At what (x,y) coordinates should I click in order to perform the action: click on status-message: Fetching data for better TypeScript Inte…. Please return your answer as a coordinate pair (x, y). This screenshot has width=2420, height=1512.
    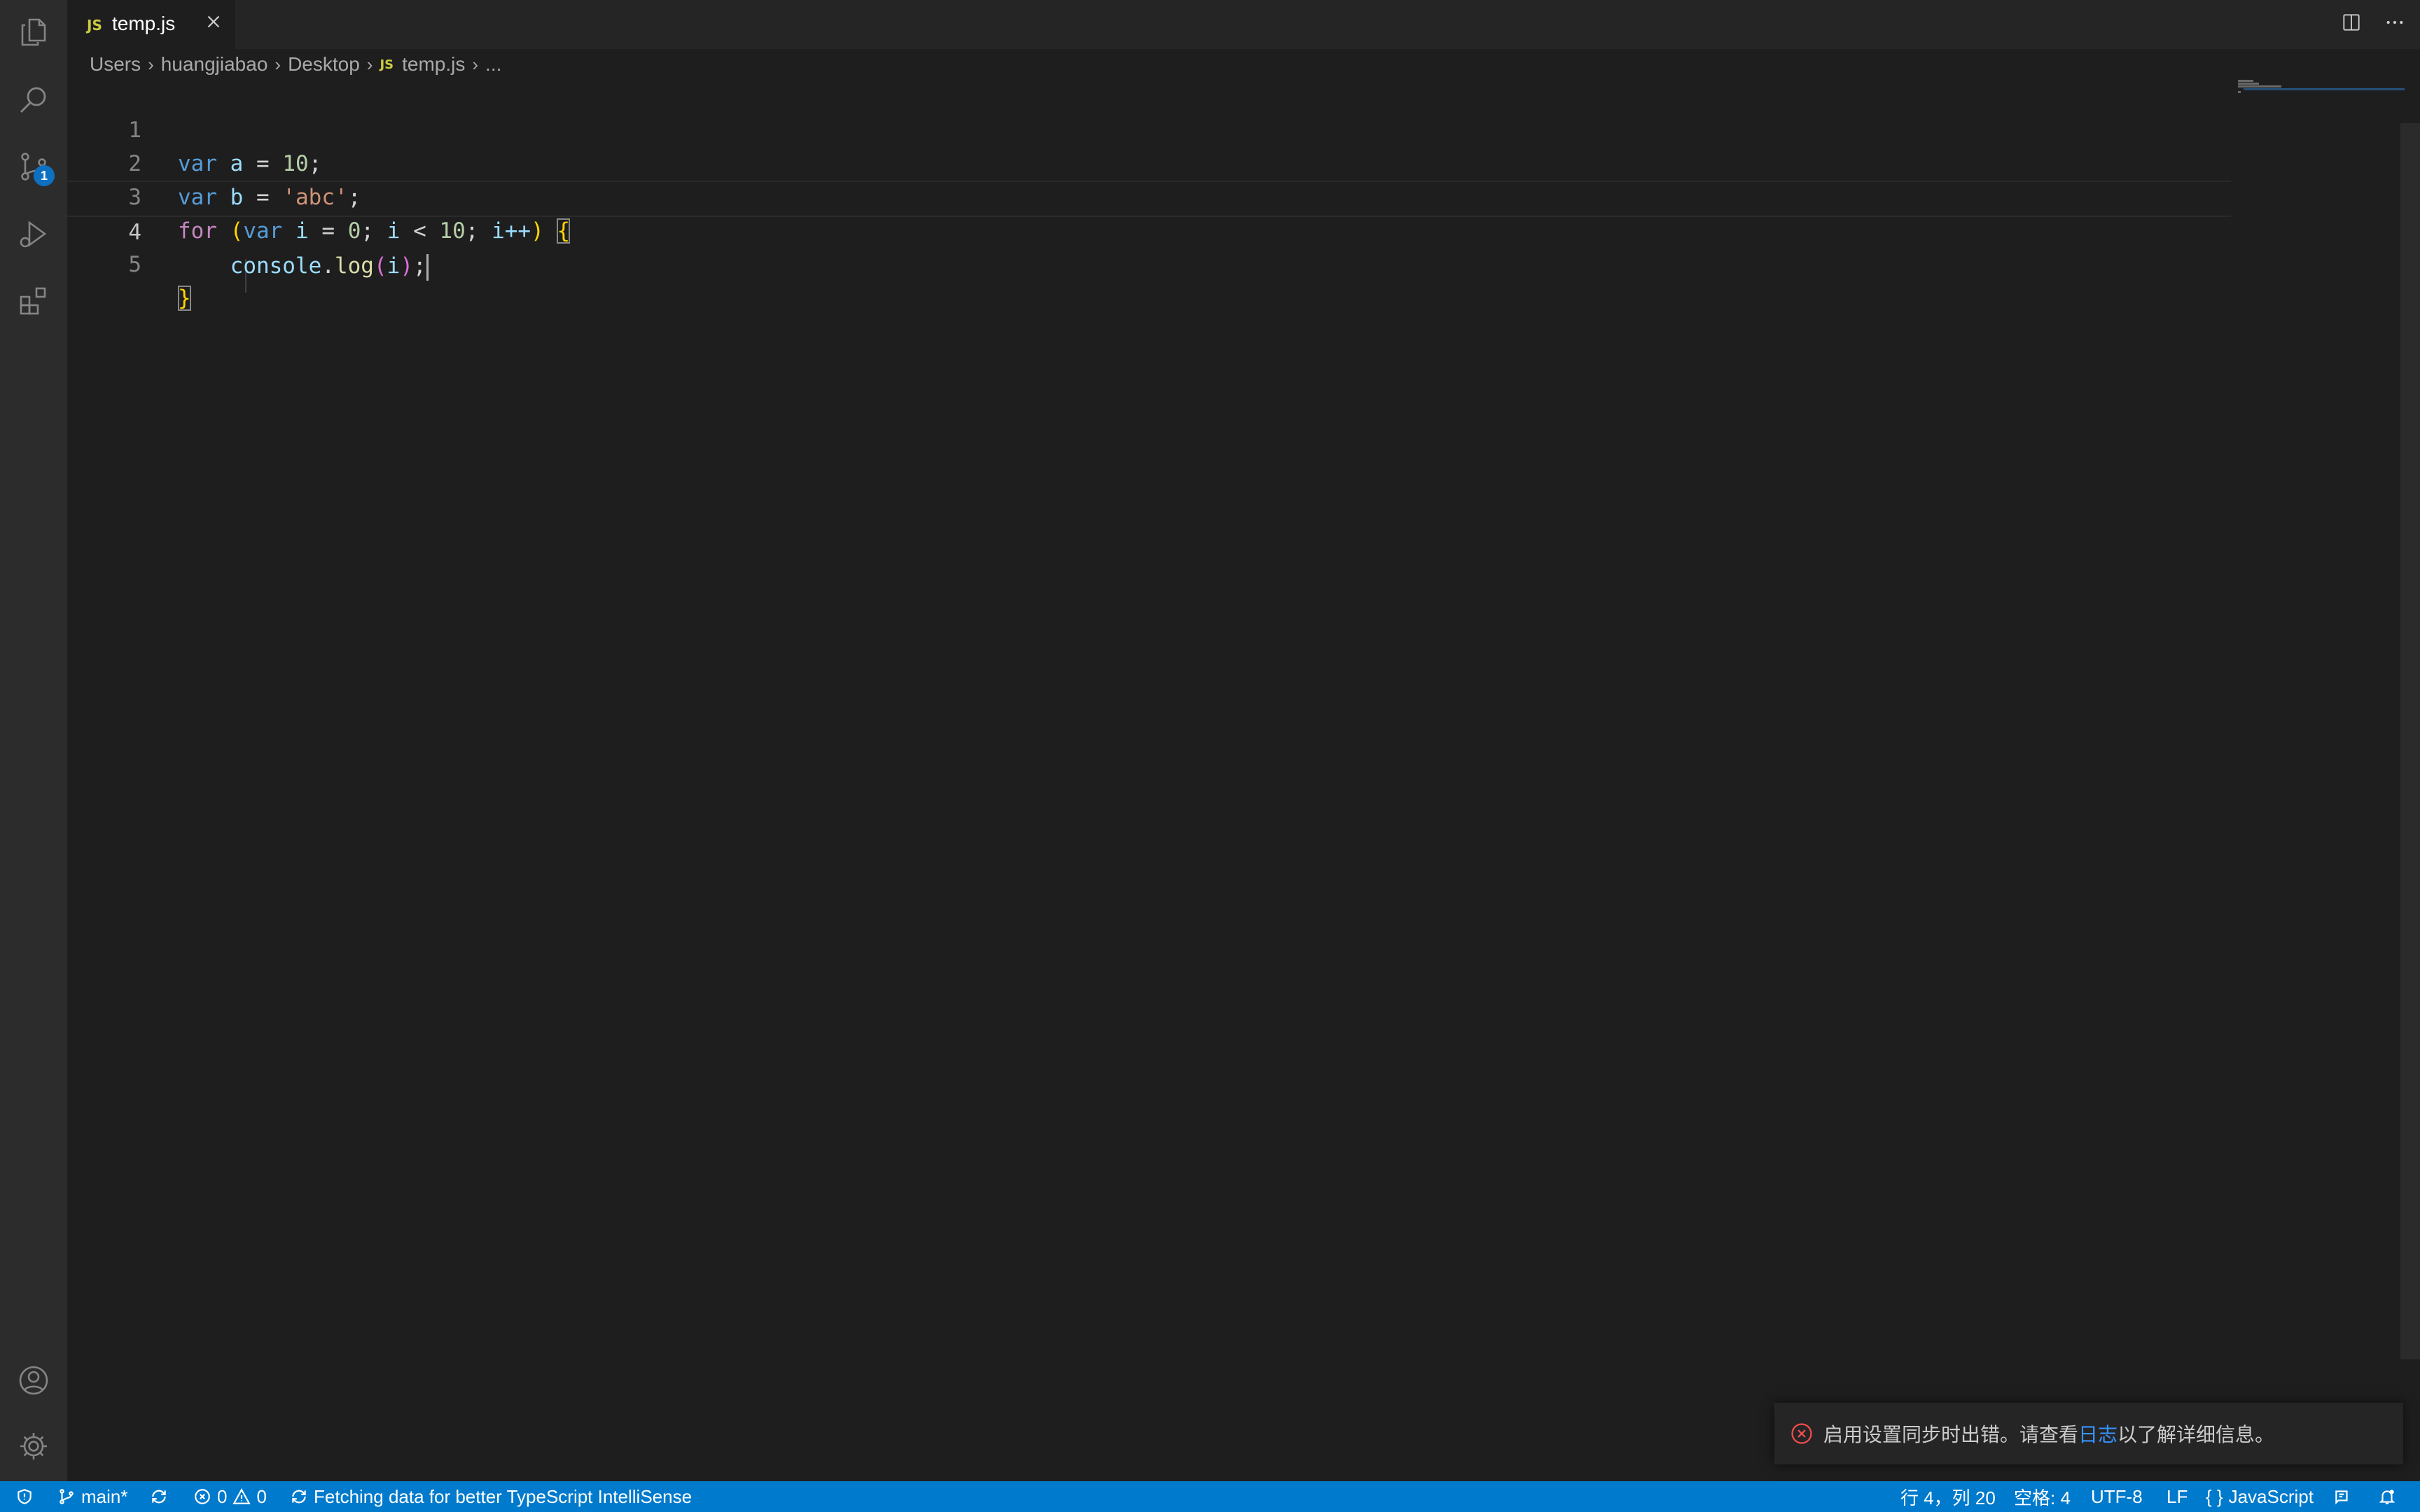
    Looking at the image, I should click on (504, 1496).